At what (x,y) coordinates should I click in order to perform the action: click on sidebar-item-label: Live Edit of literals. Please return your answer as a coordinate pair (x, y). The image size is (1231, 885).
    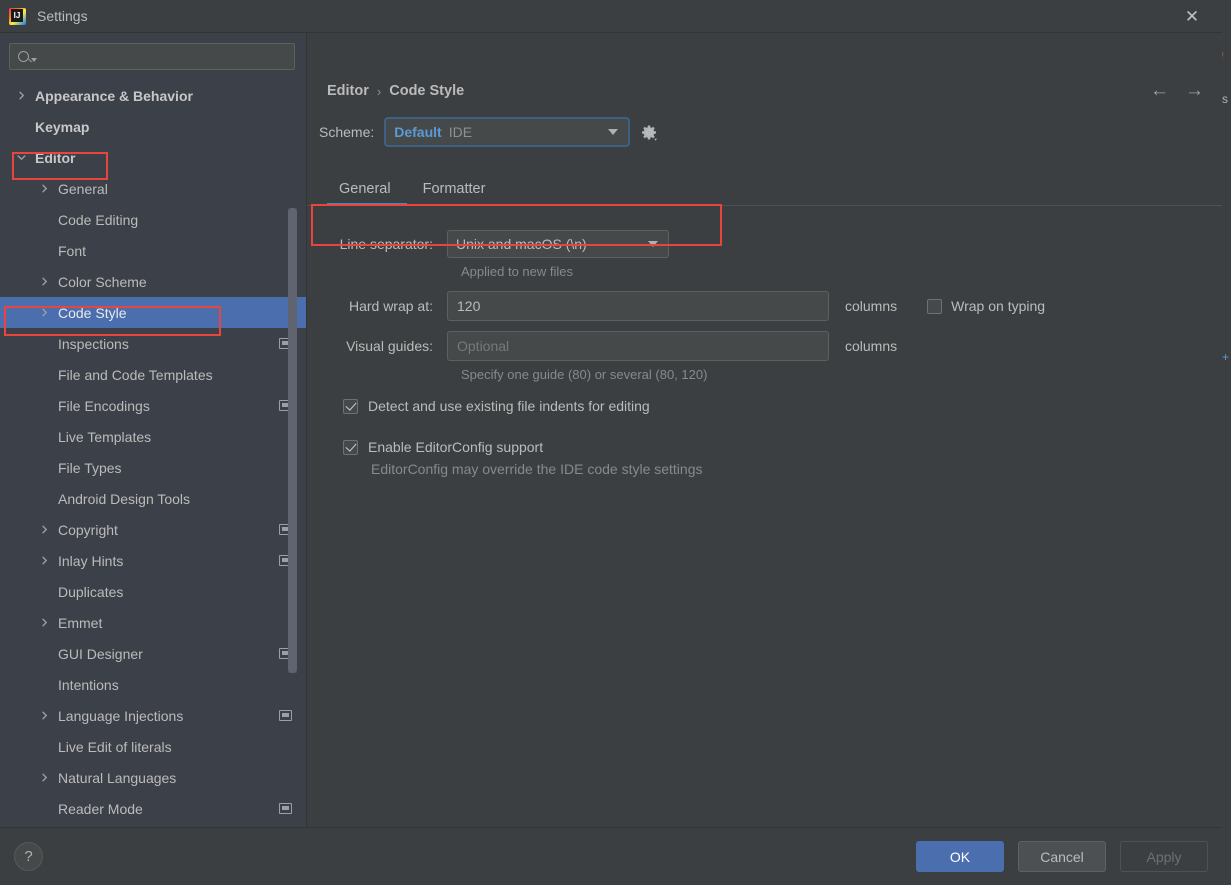
    Looking at the image, I should click on (115, 746).